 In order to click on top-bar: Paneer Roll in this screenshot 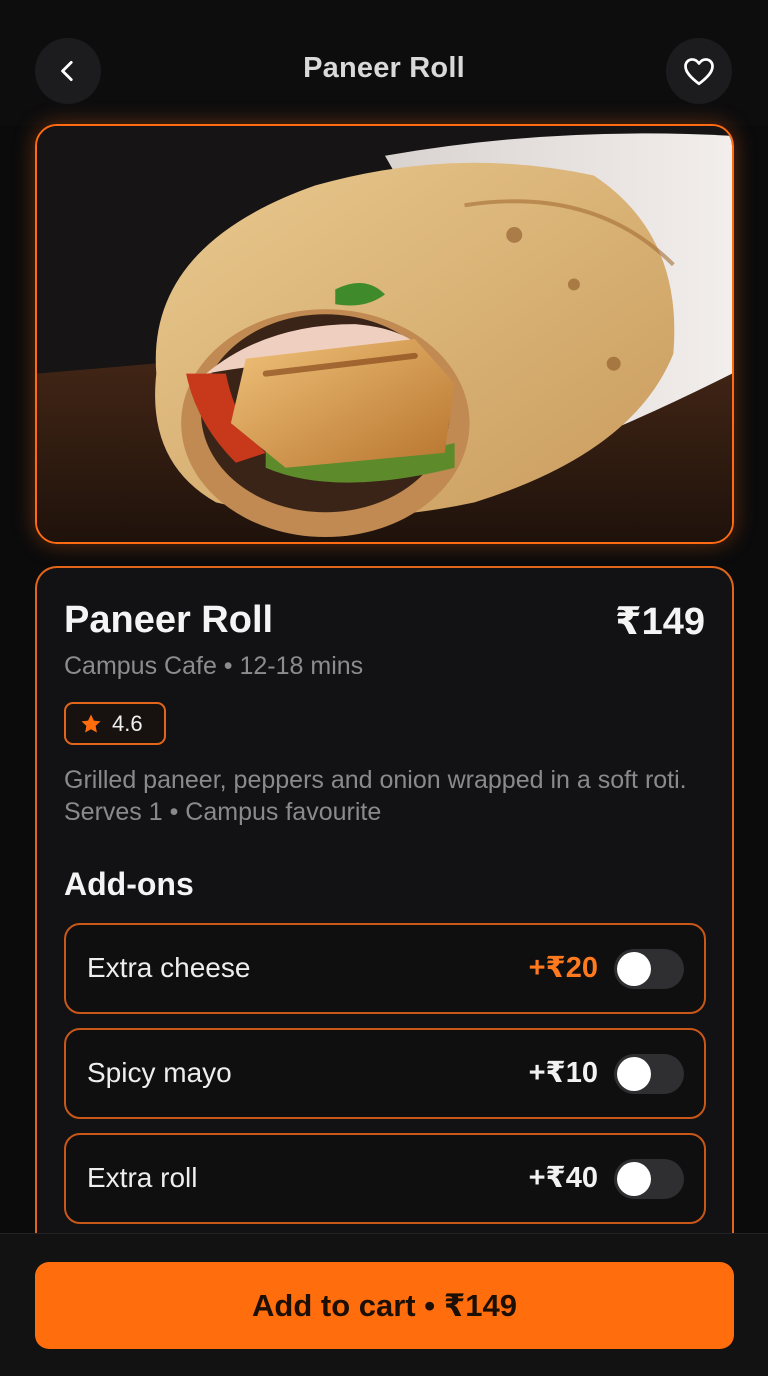, I will do `click(384, 62)`.